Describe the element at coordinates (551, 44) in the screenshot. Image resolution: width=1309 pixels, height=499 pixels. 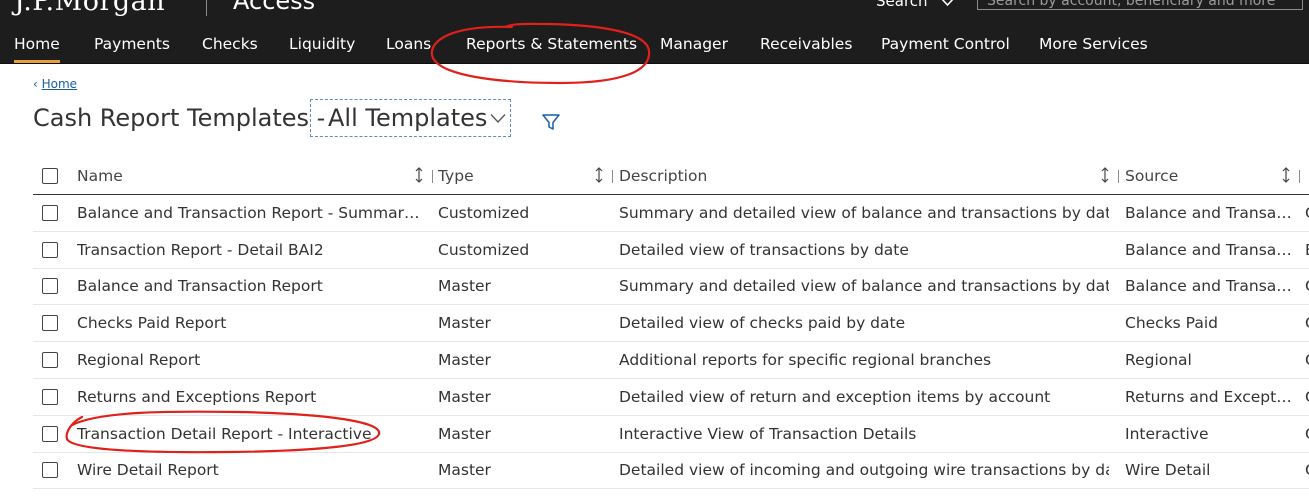
I see `nav-item-reports-statements: Reports & Statements` at that location.